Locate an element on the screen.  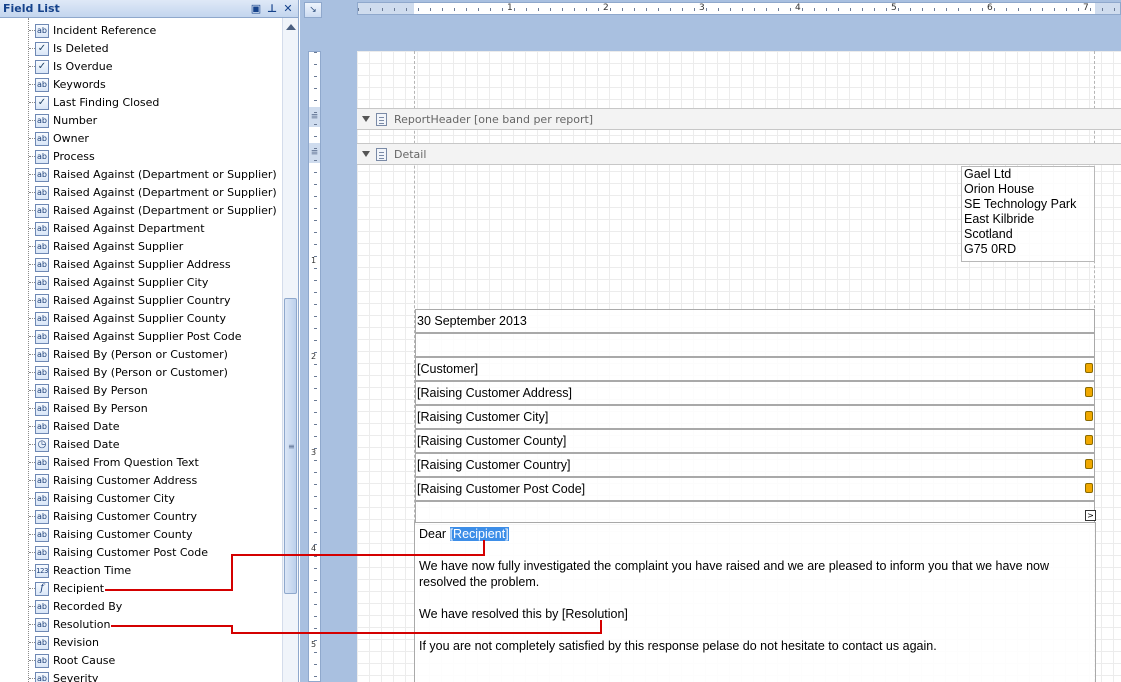
field-list-item: ab Raising Customer Address is located at coordinates (141, 481).